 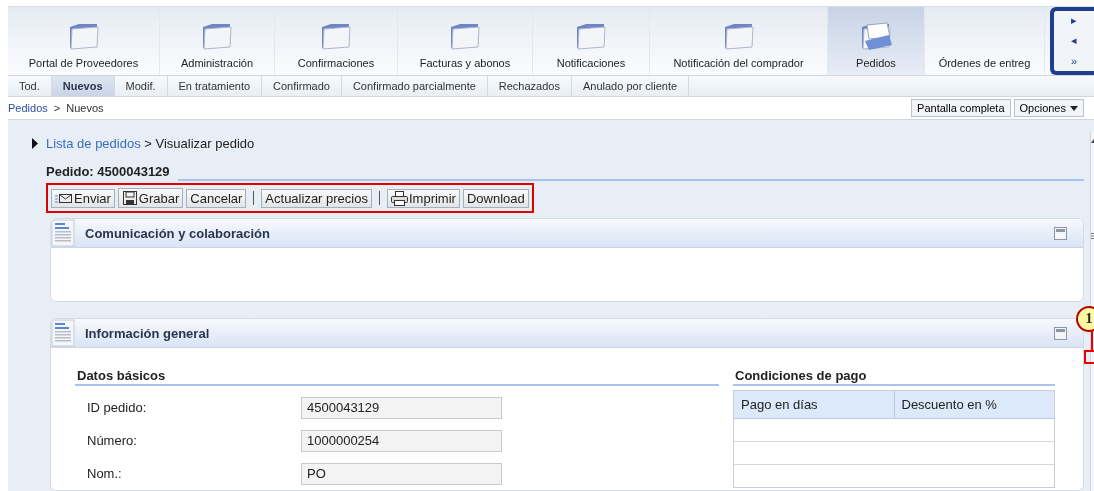 What do you see at coordinates (1074, 108) in the screenshot?
I see `caret-icon` at bounding box center [1074, 108].